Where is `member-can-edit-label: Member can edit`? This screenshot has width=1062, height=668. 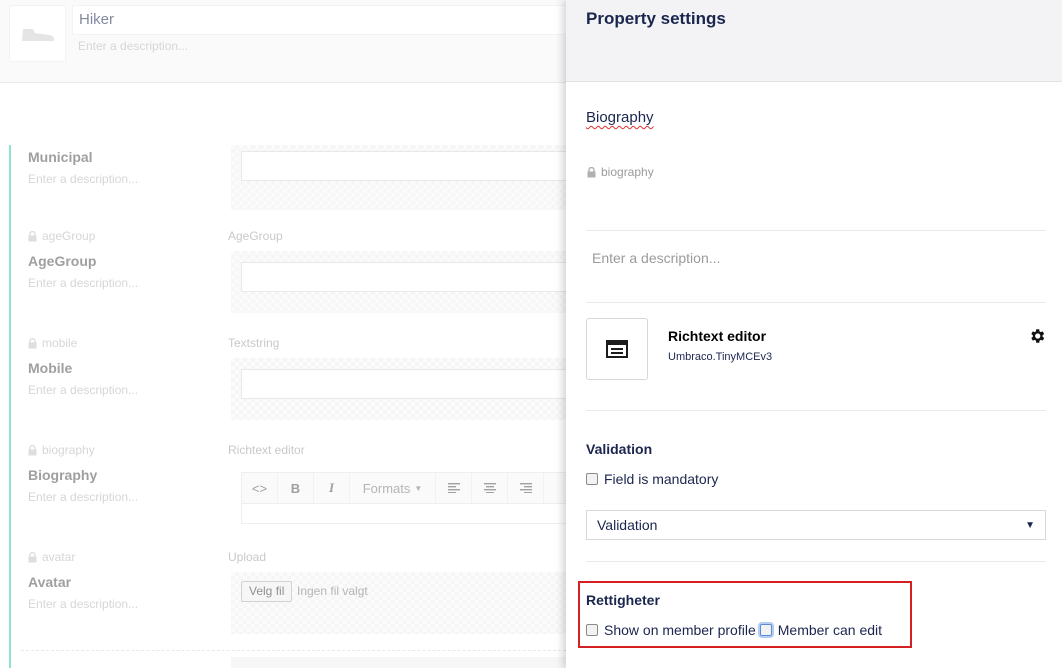
member-can-edit-label: Member can edit is located at coordinates (830, 630).